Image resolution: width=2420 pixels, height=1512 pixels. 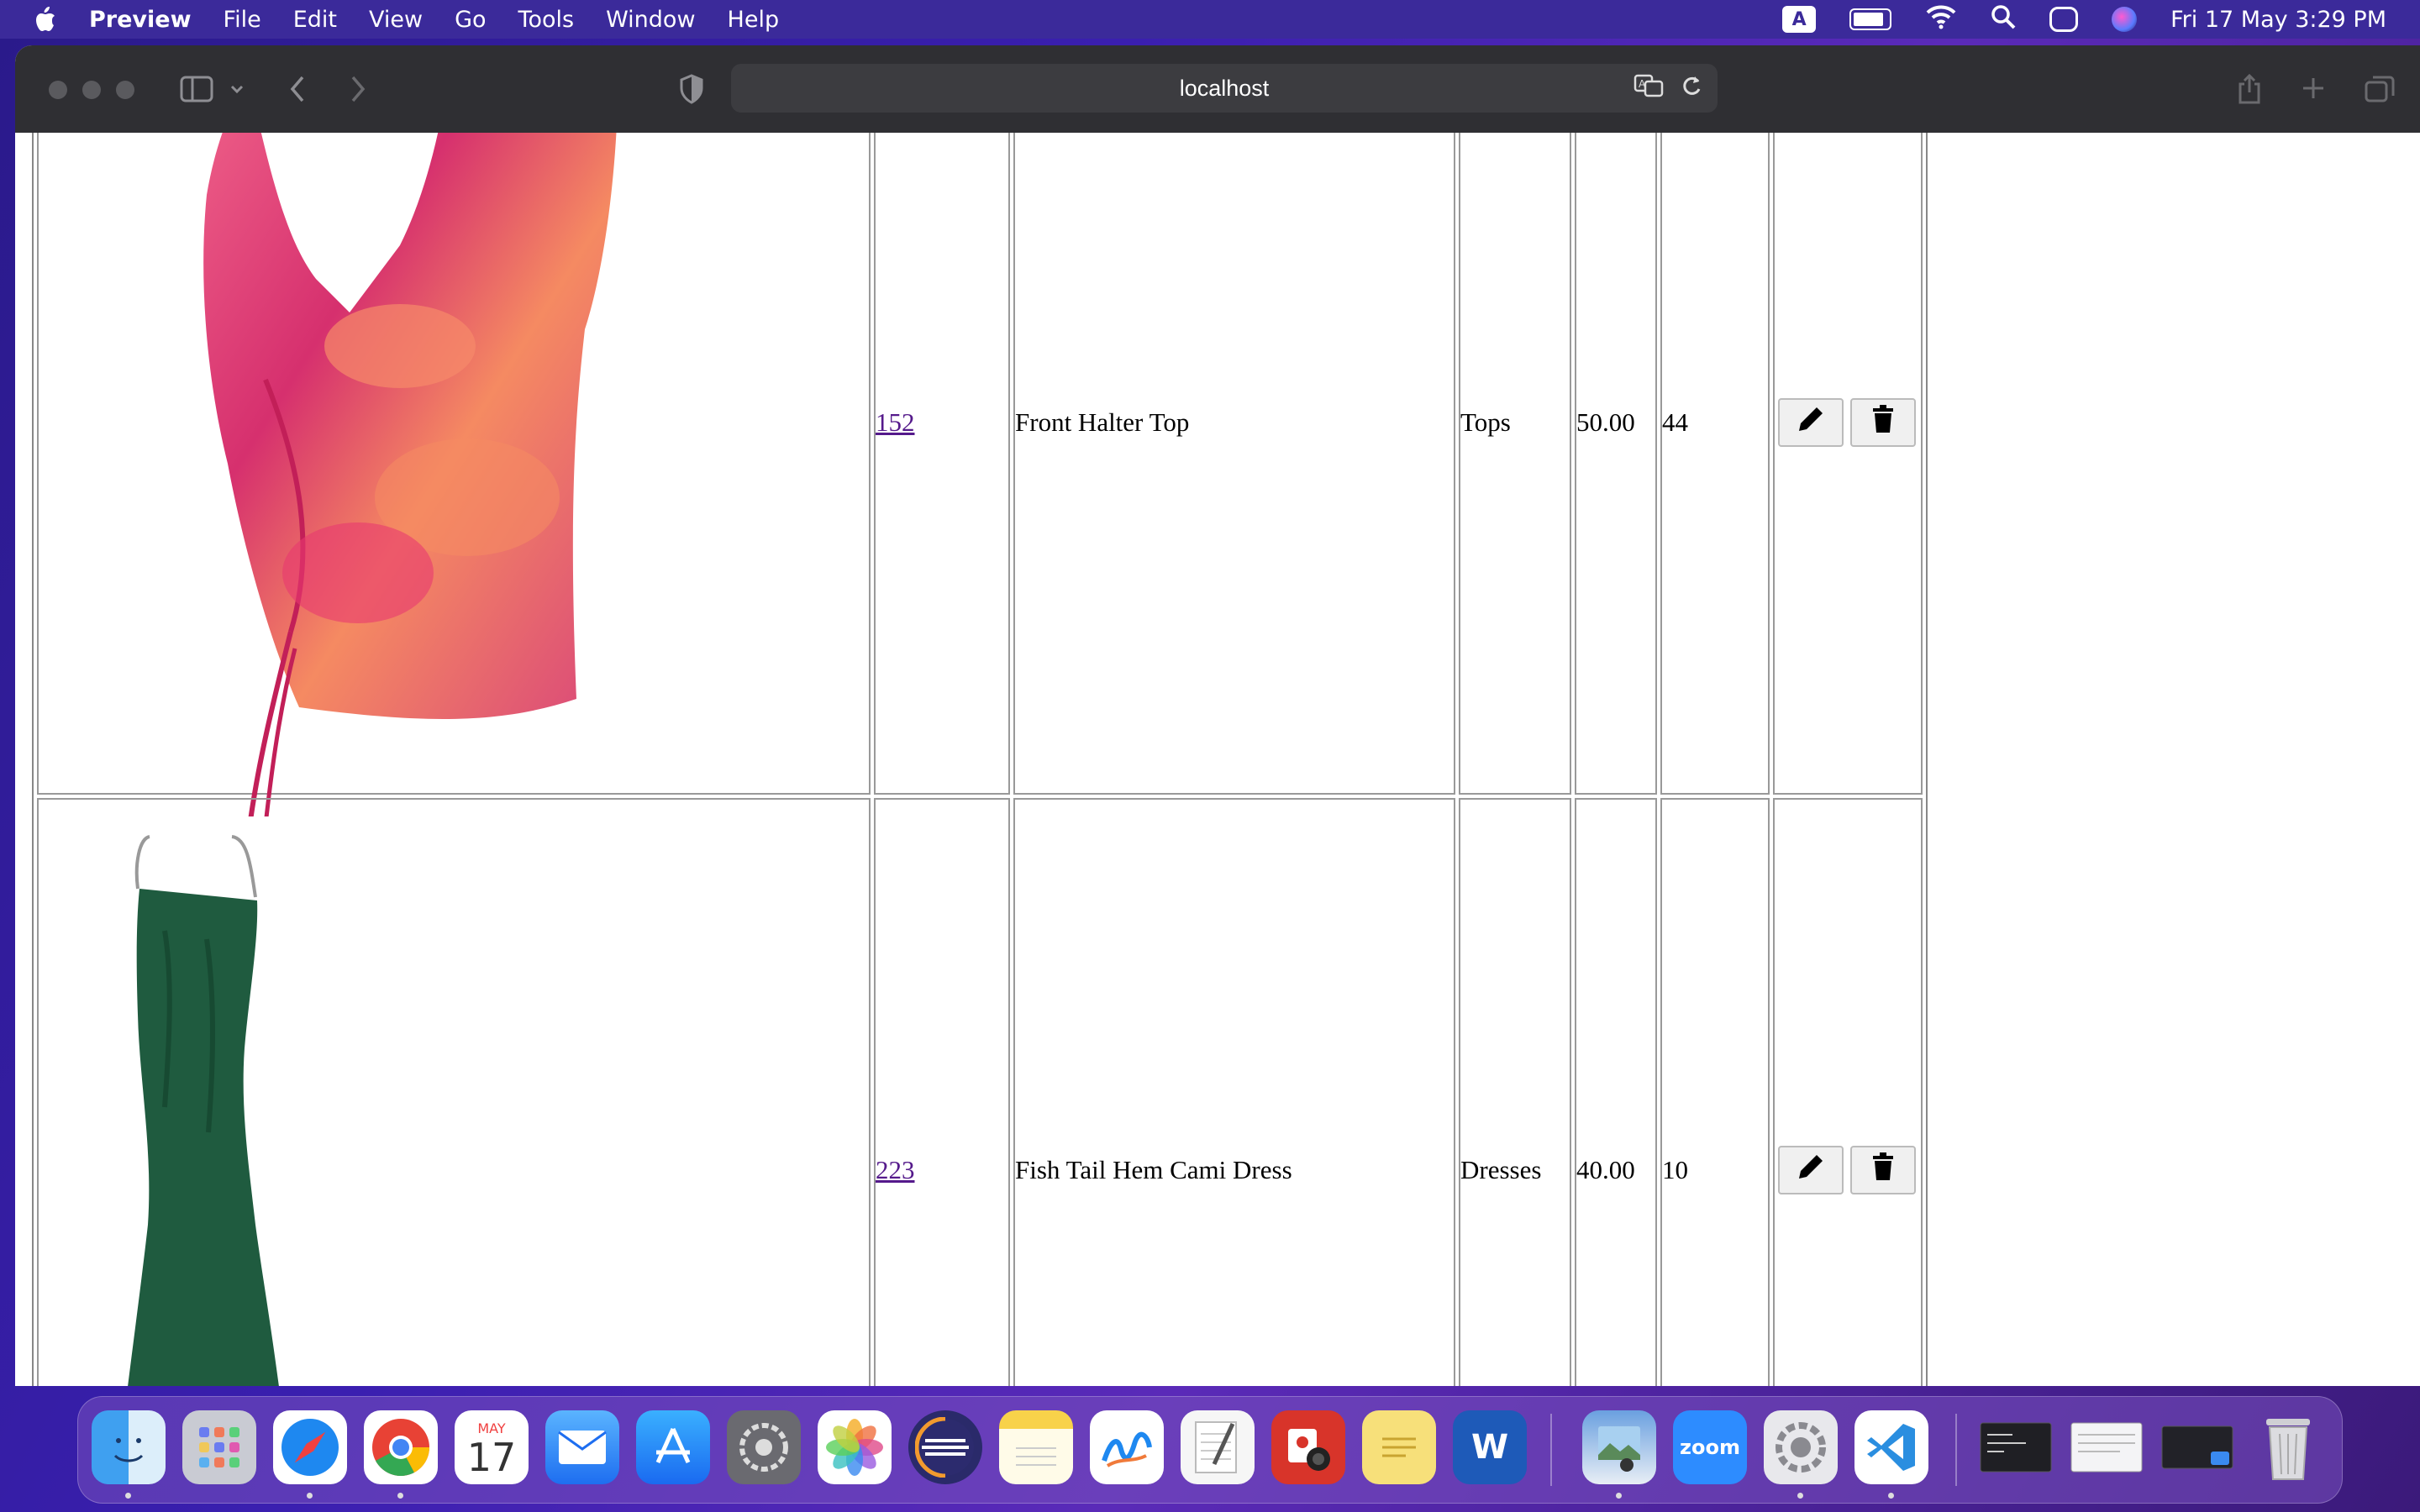 I want to click on finder-icon, so click(x=129, y=1447).